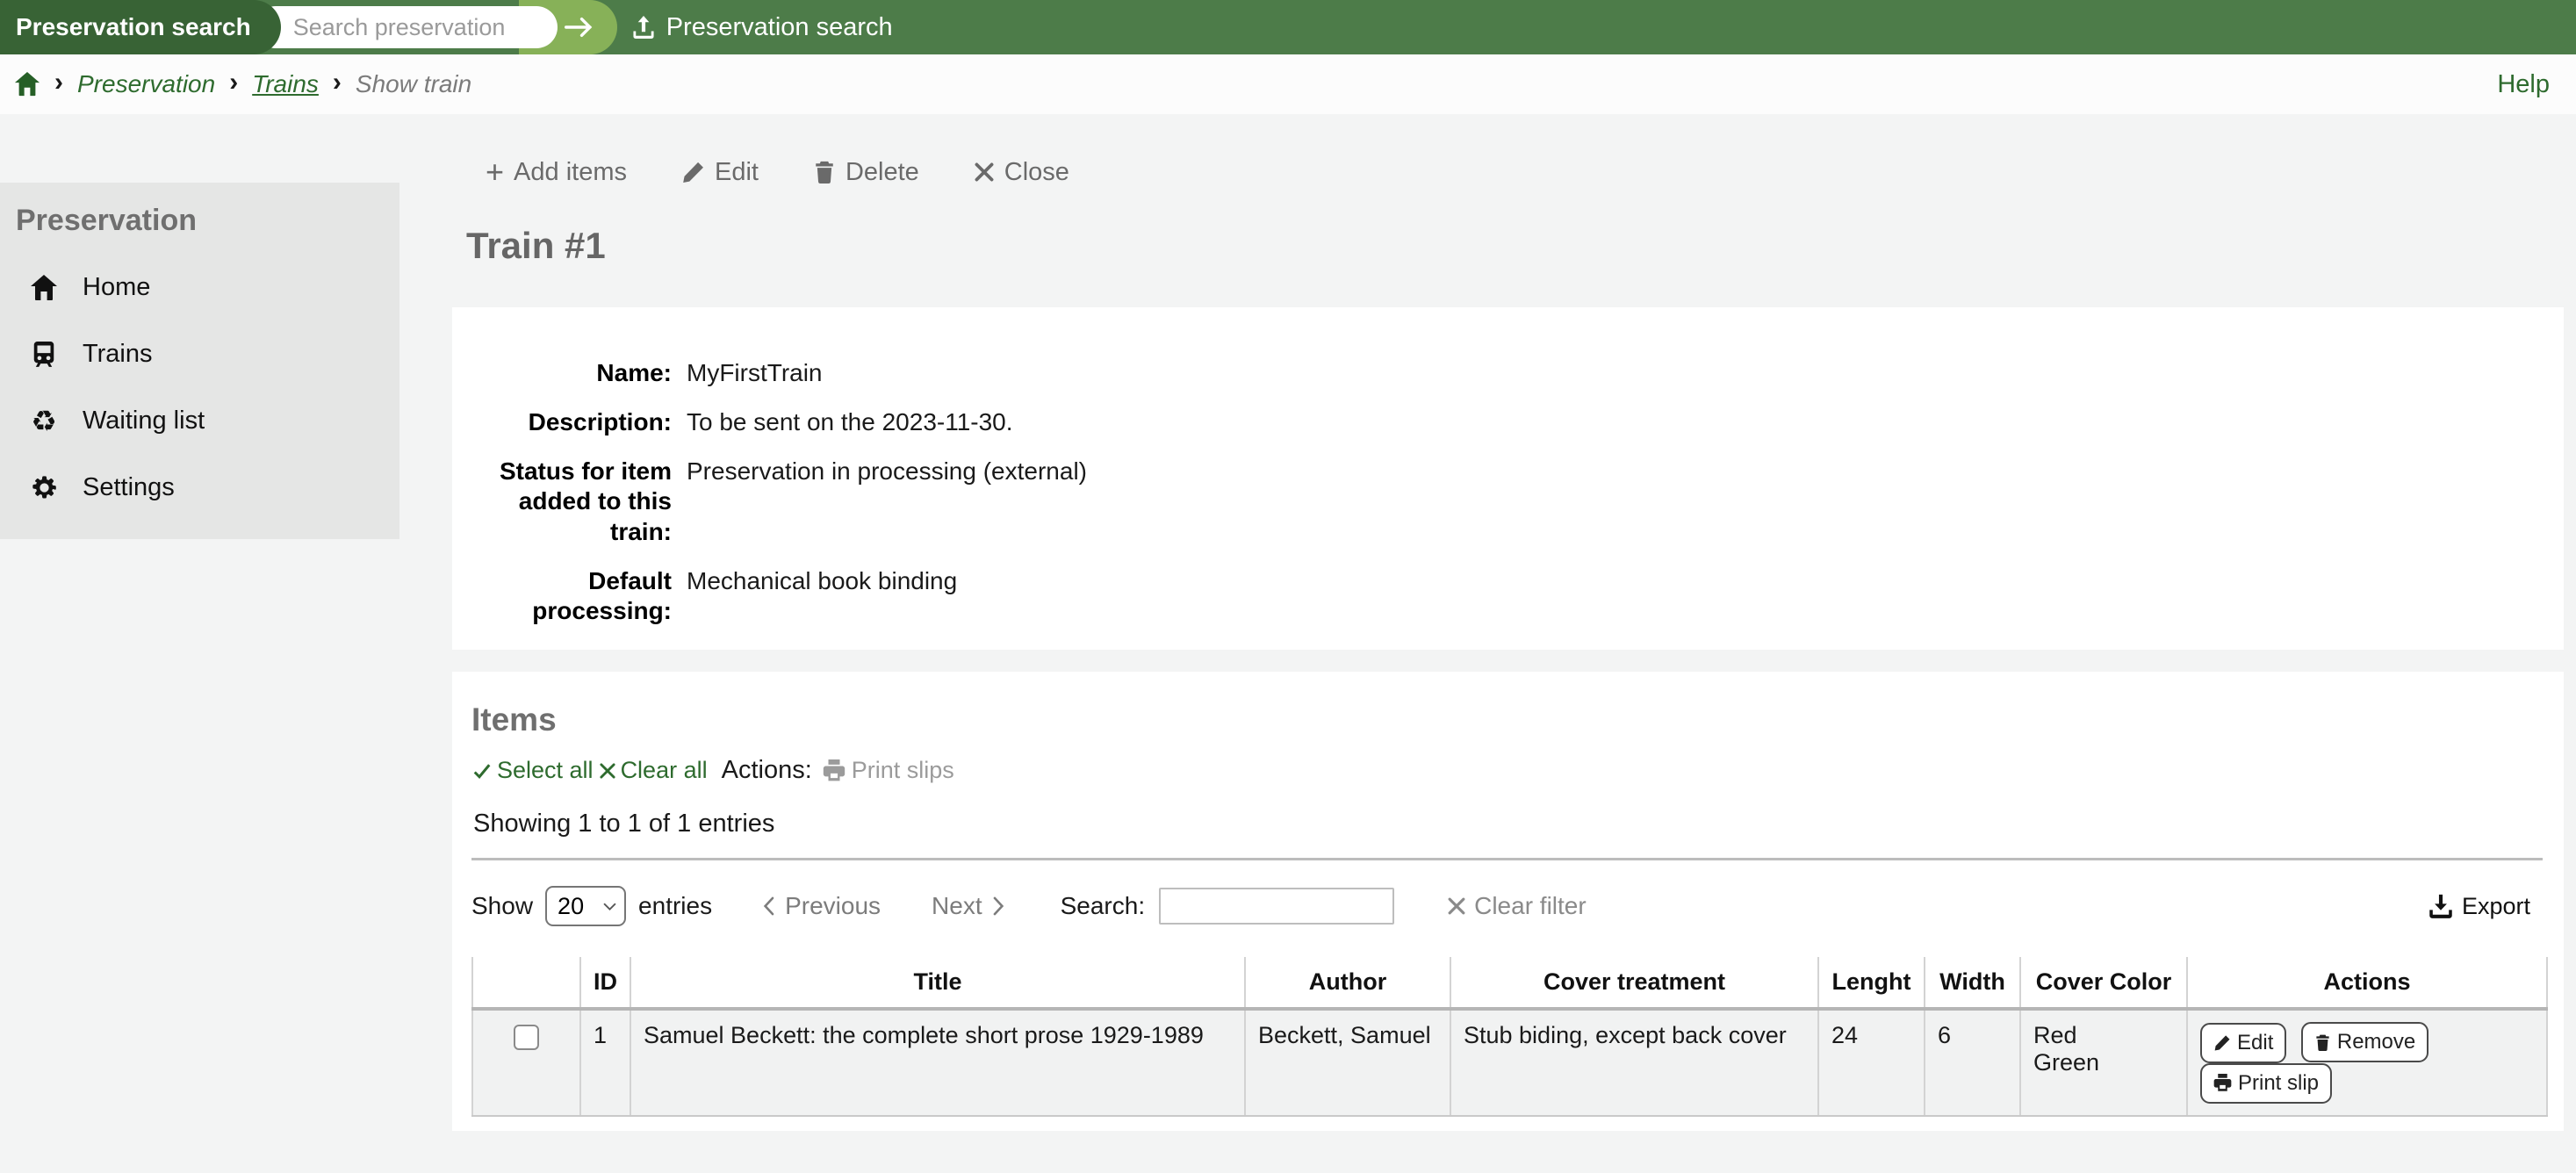 This screenshot has width=2576, height=1173. Describe the element at coordinates (285, 84) in the screenshot. I see `breadcrumb-trains: Trains` at that location.